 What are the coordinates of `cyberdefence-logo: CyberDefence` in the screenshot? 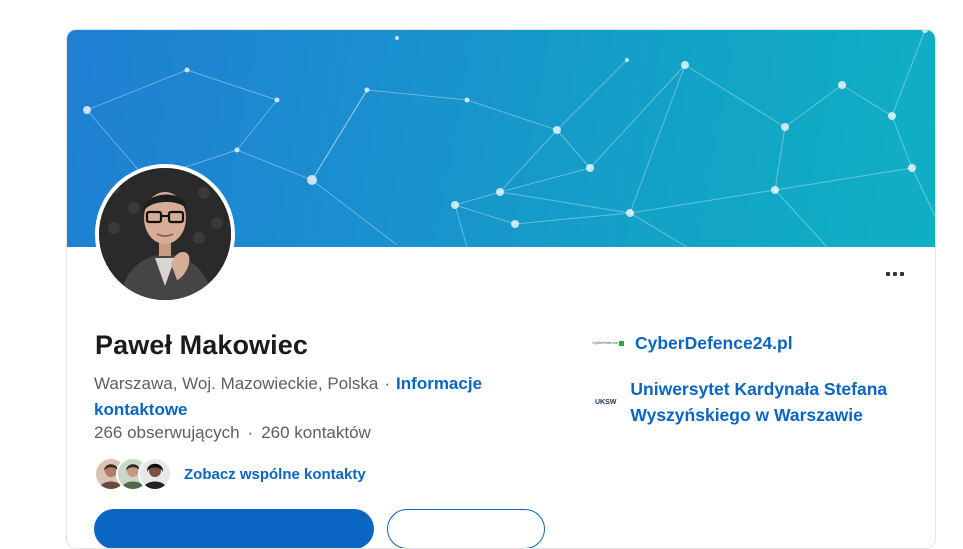 It's located at (608, 343).